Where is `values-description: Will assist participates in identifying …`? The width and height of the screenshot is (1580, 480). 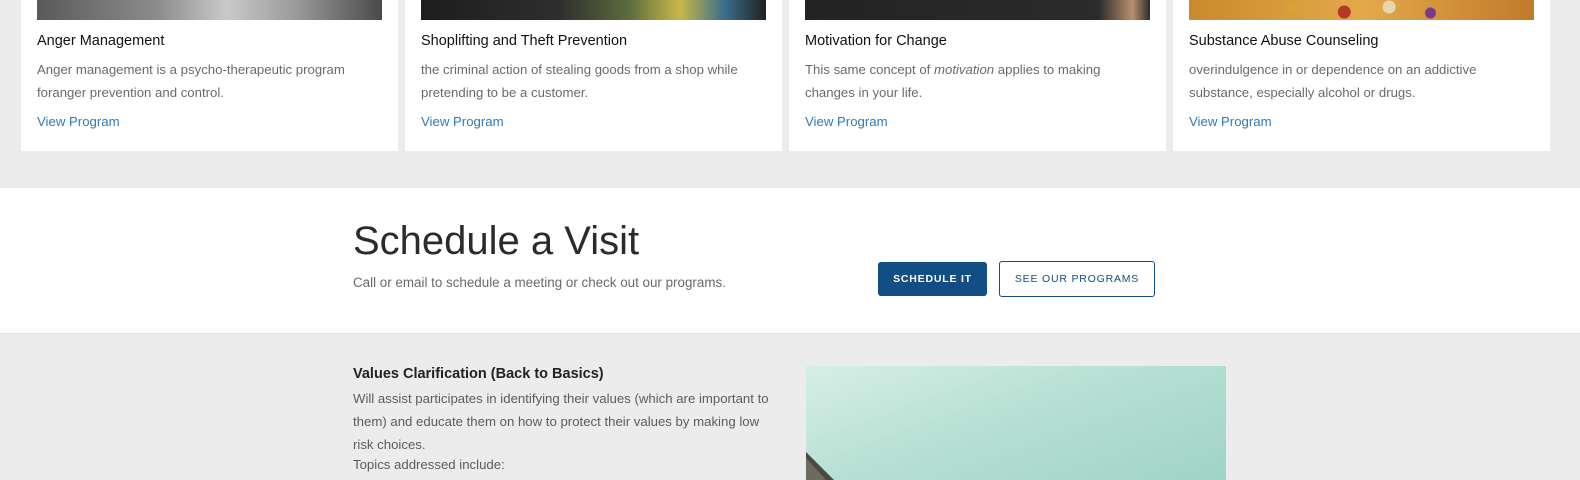
values-description: Will assist participates in identifying … is located at coordinates (561, 421).